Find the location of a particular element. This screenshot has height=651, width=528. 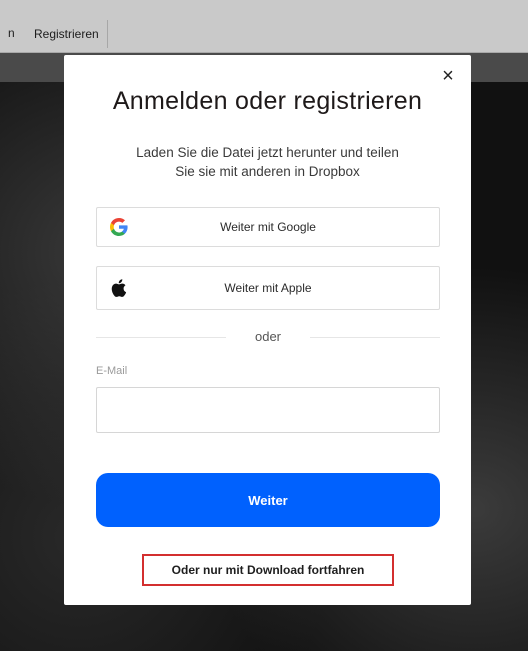

email-input is located at coordinates (268, 410).